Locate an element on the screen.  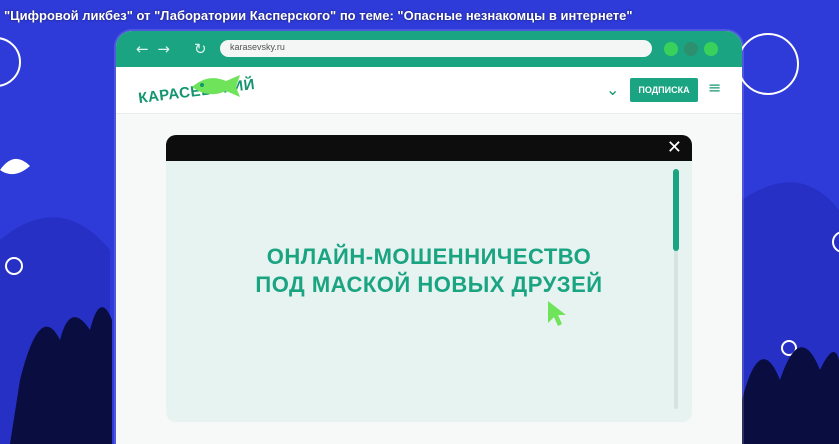
url-text: karasevsky.ru is located at coordinates (257, 47).